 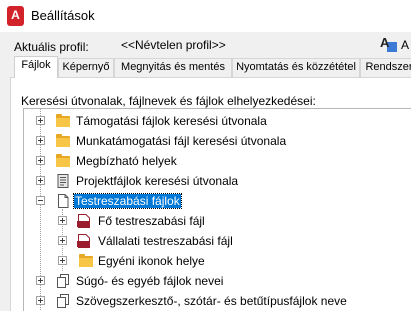 I want to click on collapse-toggle, so click(x=40, y=200).